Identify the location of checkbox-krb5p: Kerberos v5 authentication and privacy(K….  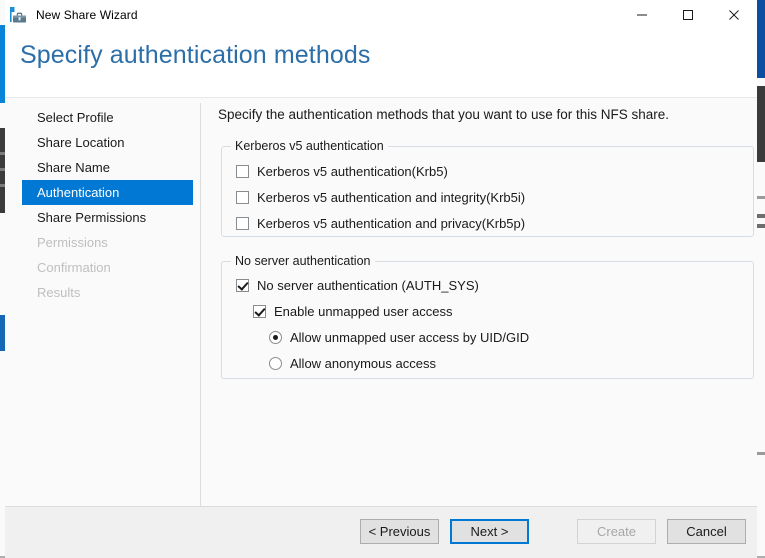
(380, 223).